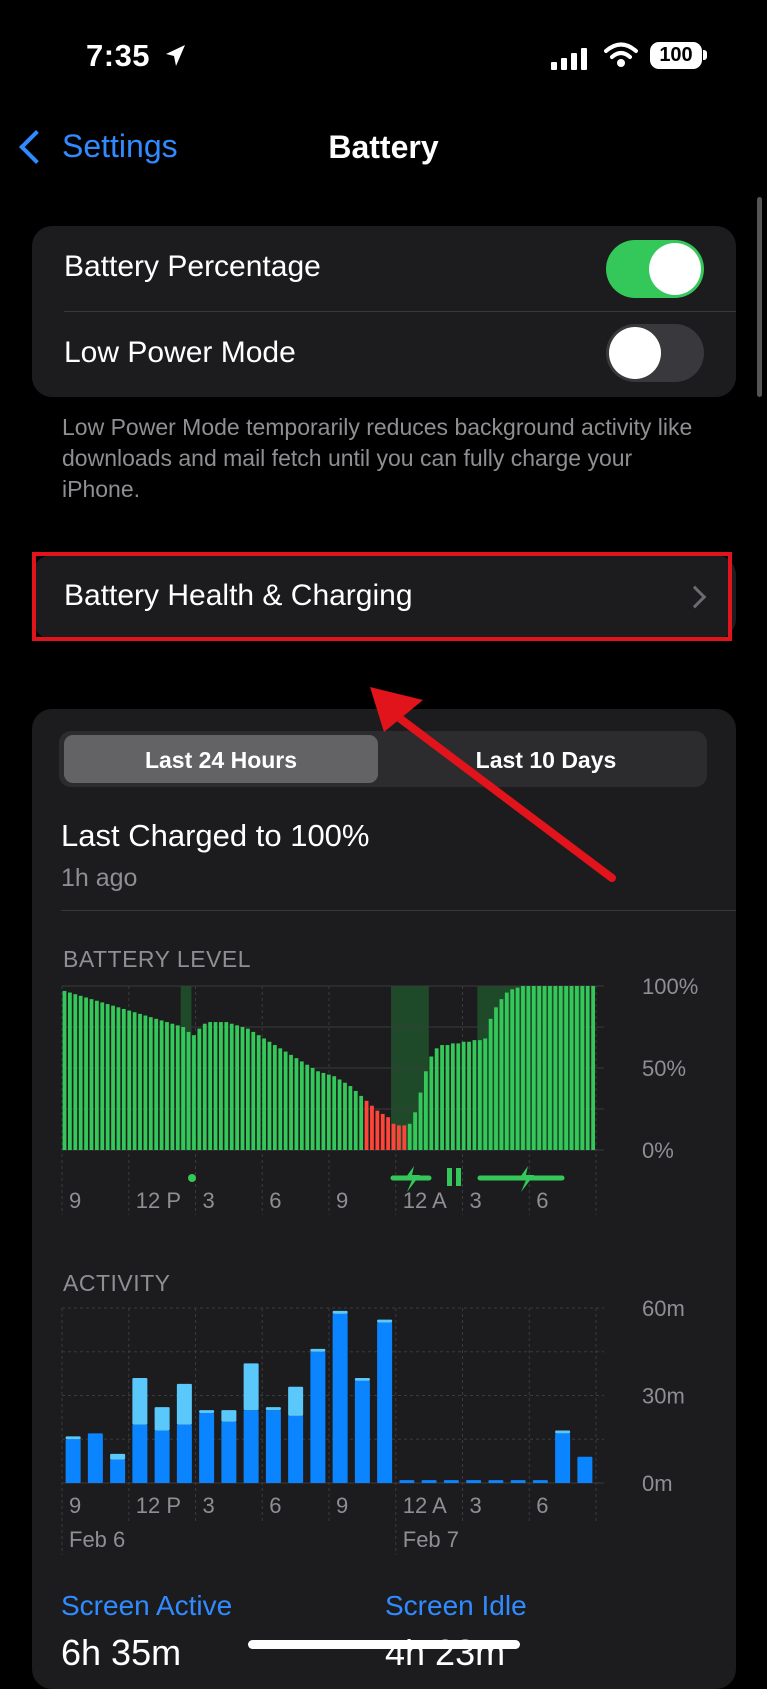 This screenshot has height=1689, width=767. I want to click on annotation-arrow, so click(493, 784).